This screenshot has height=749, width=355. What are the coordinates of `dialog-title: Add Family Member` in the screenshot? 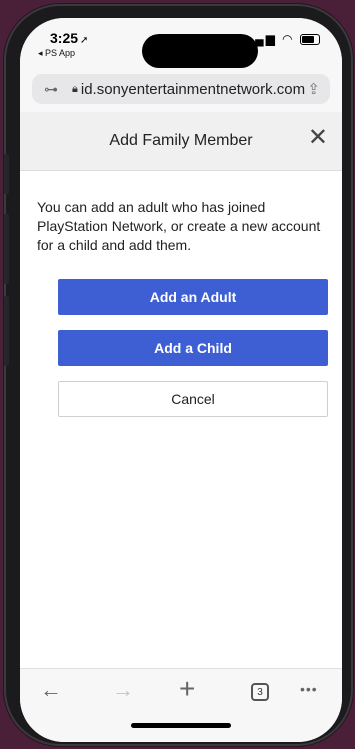 It's located at (181, 140).